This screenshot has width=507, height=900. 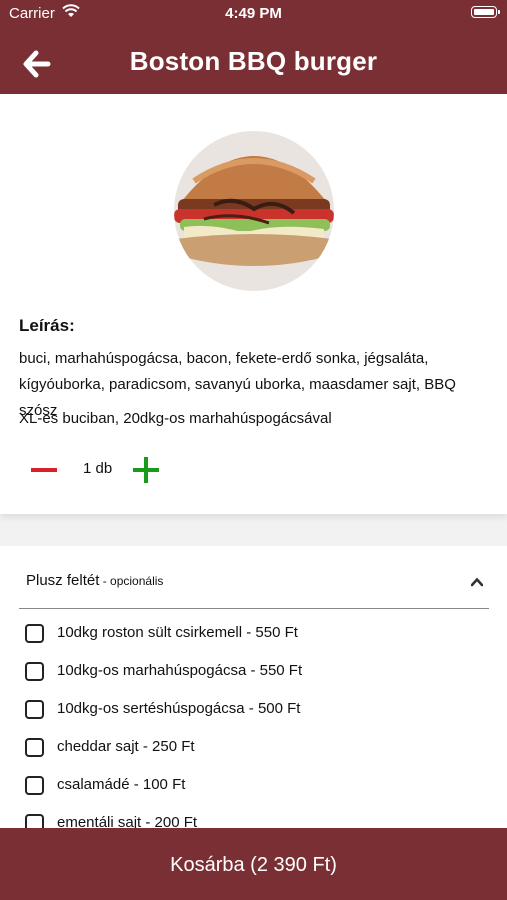 What do you see at coordinates (146, 470) in the screenshot?
I see `plus-button` at bounding box center [146, 470].